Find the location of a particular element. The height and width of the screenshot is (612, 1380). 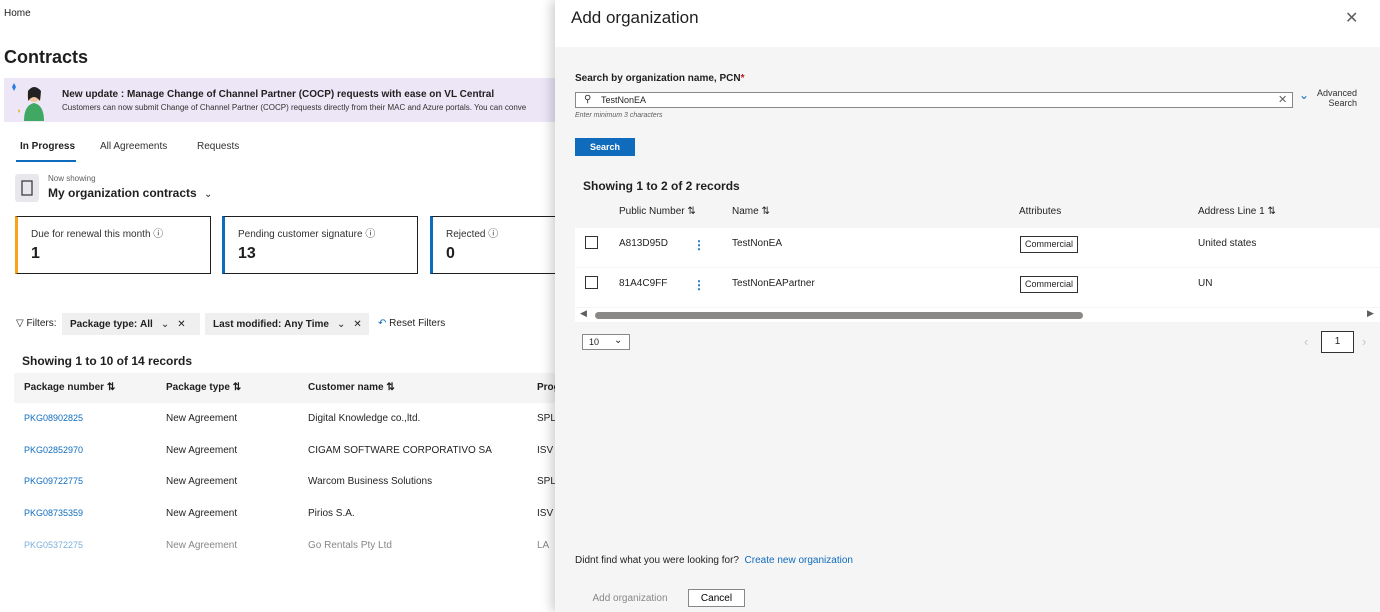

card-due-renewal: Due for renewal this month ⓘ 1 is located at coordinates (113, 245).